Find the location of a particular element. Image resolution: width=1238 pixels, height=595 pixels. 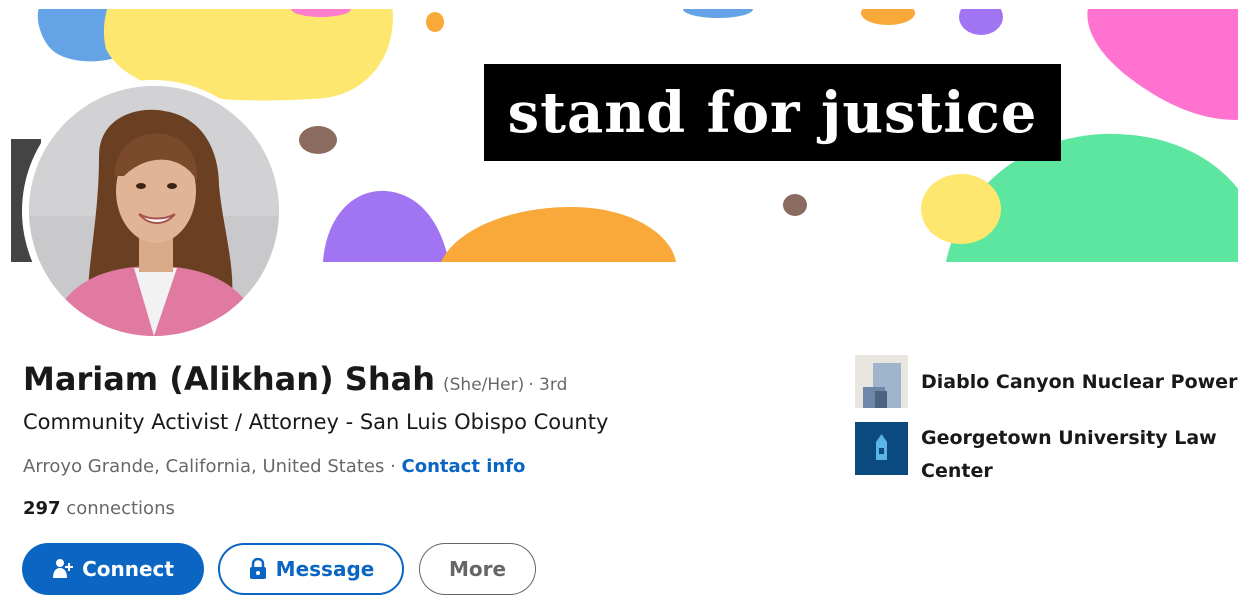

location: Arroyo Grande, California, United States is located at coordinates (204, 466).